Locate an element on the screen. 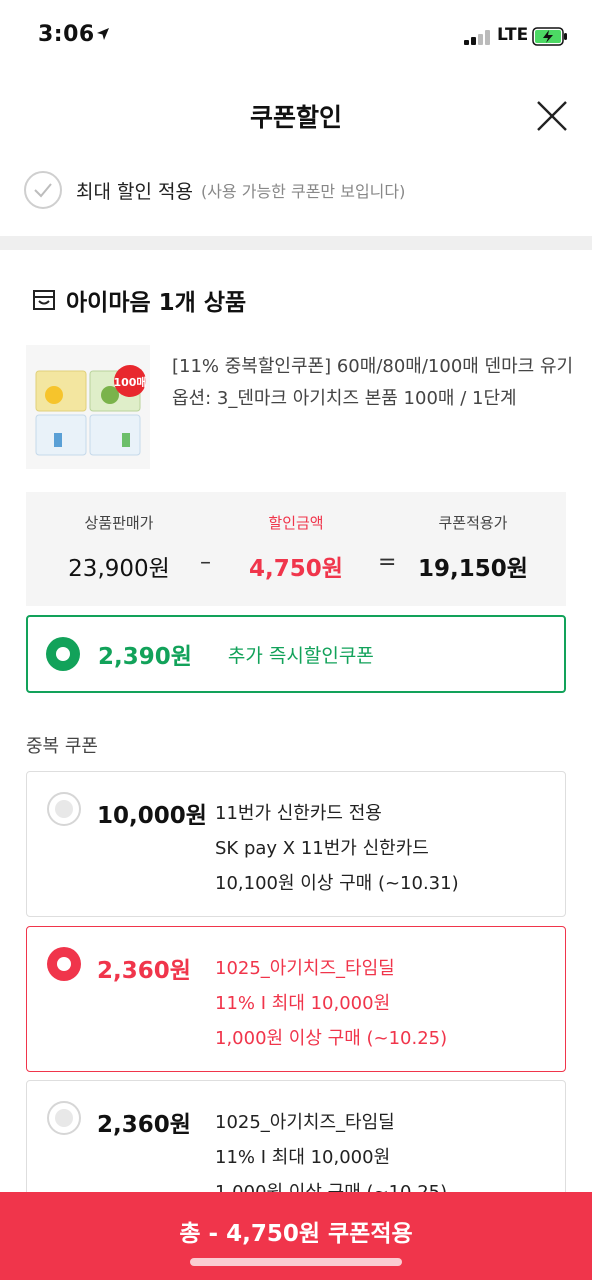 This screenshot has height=1280, width=592. network-type: LTE is located at coordinates (513, 35).